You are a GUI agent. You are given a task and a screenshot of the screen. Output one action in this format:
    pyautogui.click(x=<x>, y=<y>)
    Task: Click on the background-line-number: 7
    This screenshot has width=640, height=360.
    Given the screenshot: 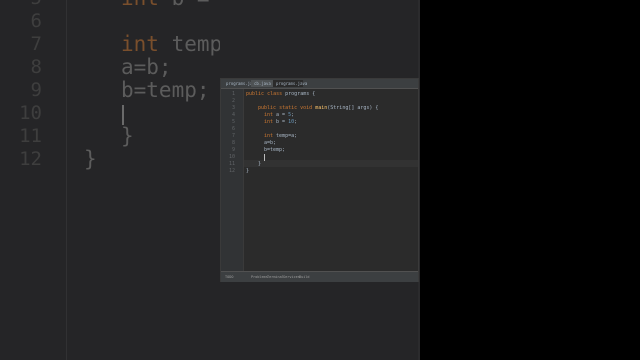 What is the action you would take?
    pyautogui.click(x=36, y=44)
    